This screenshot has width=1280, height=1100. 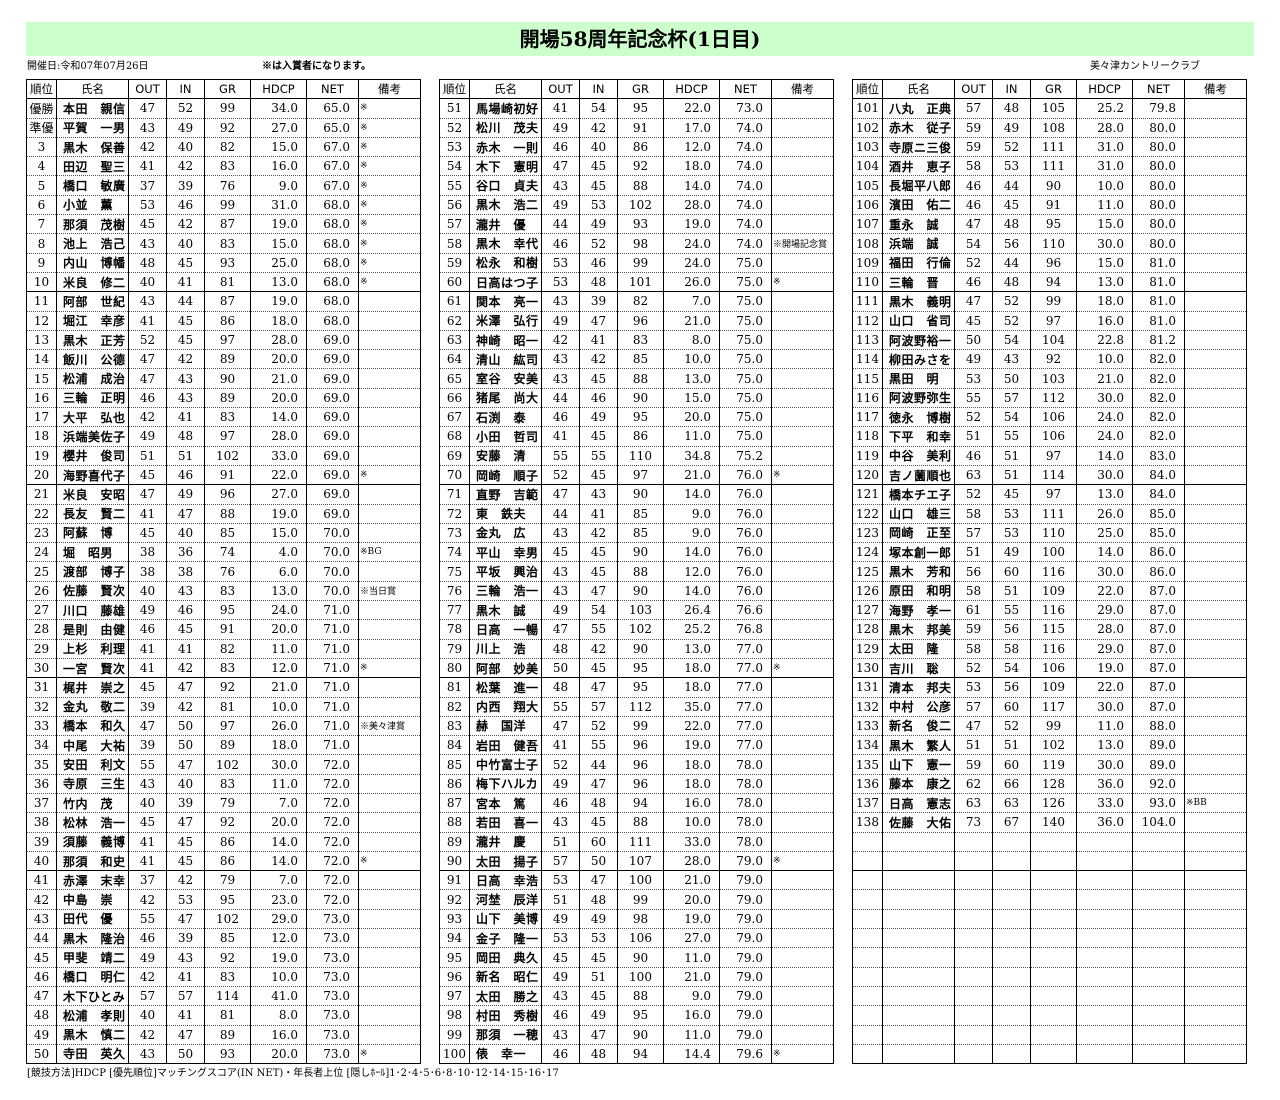 I want to click on table-row: 116 阿波野弥生 55 57 112 30.0 82.0, so click(x=1049, y=398).